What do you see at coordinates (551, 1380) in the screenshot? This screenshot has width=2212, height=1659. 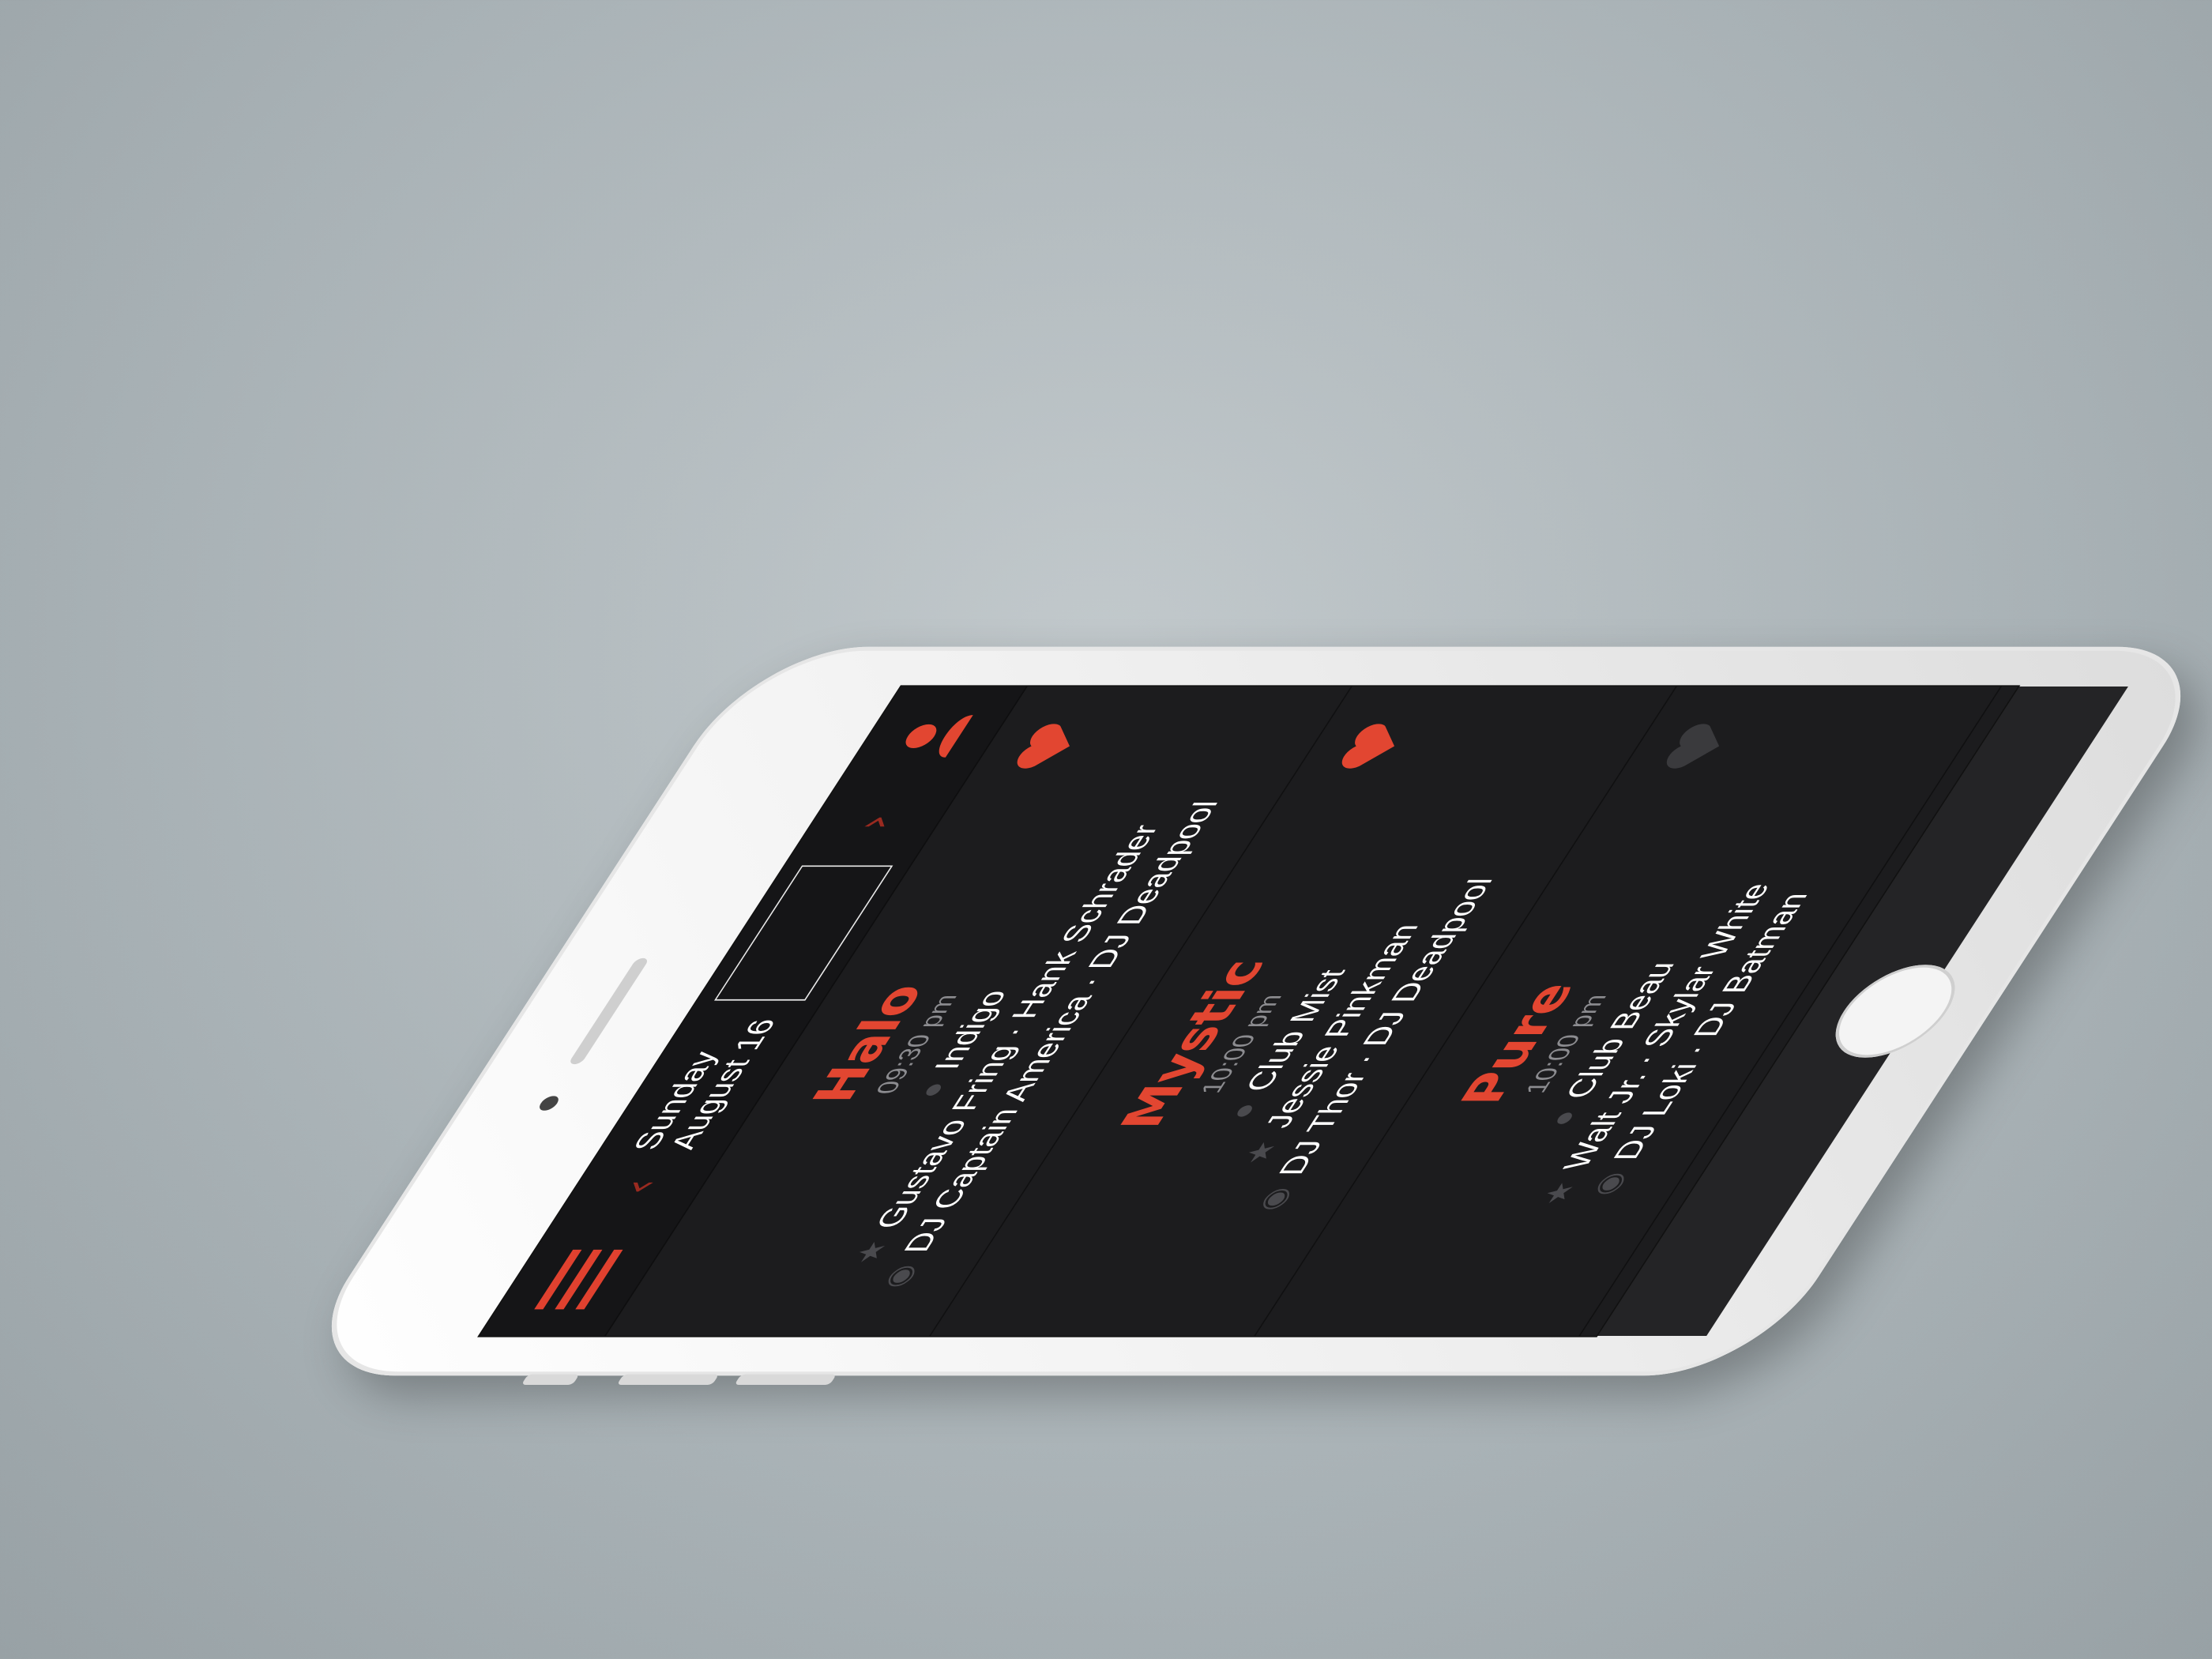 I see `mute-switch` at bounding box center [551, 1380].